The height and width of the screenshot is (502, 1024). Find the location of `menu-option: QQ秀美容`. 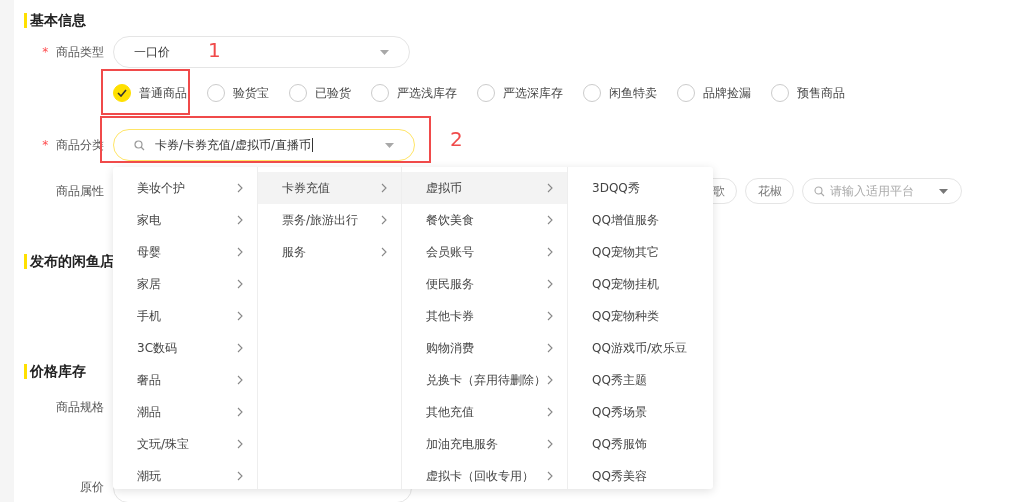

menu-option: QQ秀美容 is located at coordinates (640, 476).